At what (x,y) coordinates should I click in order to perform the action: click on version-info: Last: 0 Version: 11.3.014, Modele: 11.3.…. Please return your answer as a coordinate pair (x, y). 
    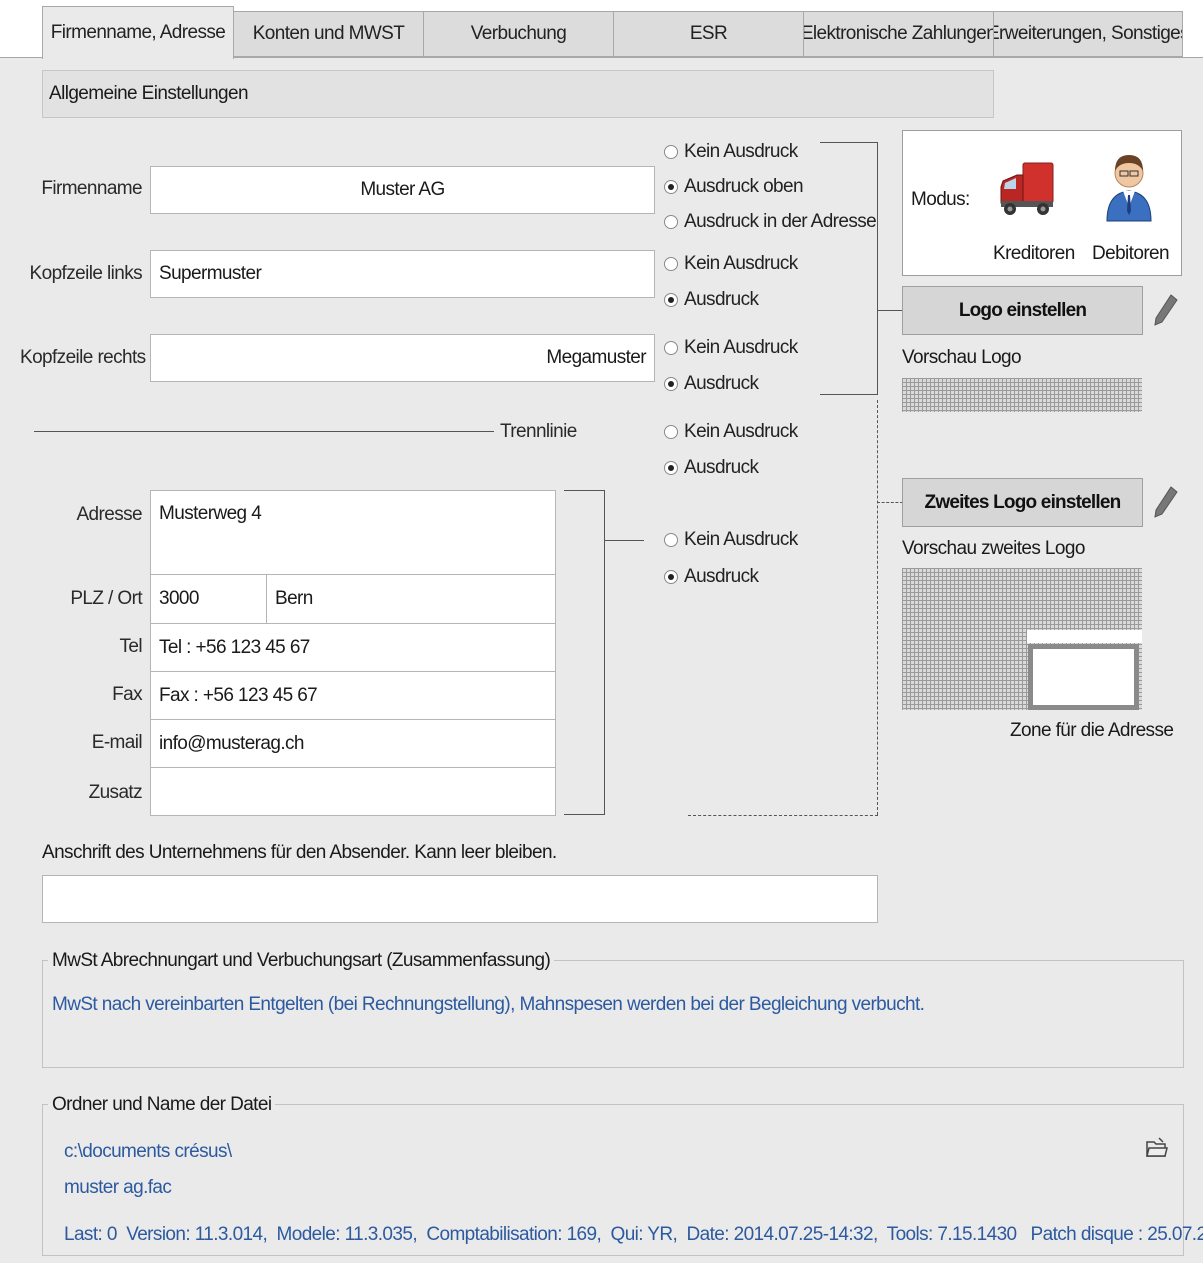
    Looking at the image, I should click on (633, 1234).